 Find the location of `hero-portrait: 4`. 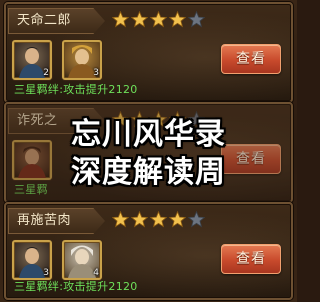

hero-portrait: 4 is located at coordinates (82, 260).